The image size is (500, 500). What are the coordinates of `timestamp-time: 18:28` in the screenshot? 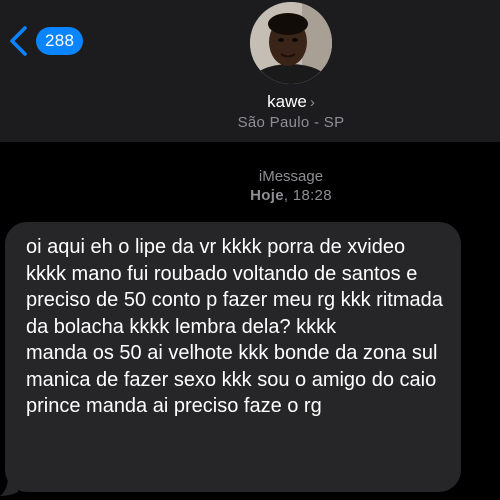 It's located at (312, 195).